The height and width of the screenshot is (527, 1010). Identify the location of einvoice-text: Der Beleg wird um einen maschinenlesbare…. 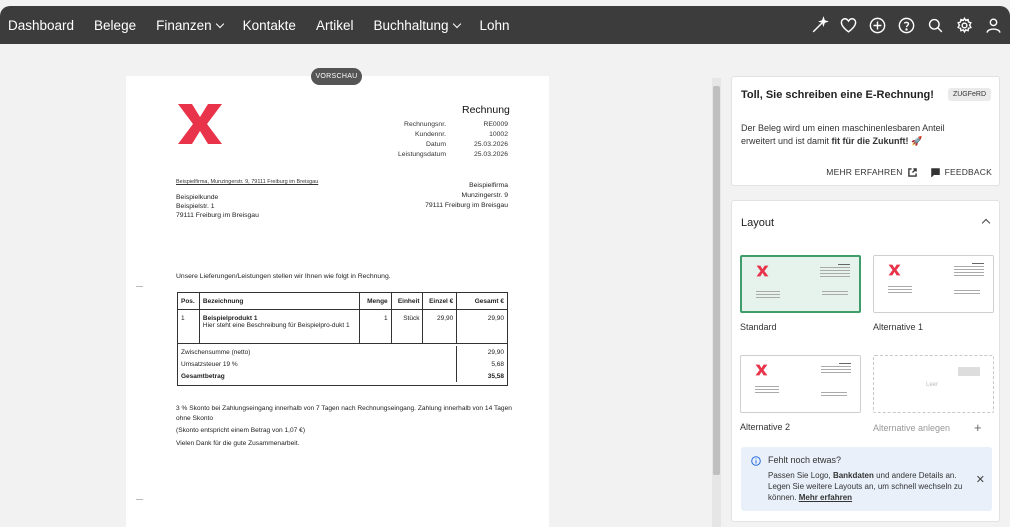
(861, 135).